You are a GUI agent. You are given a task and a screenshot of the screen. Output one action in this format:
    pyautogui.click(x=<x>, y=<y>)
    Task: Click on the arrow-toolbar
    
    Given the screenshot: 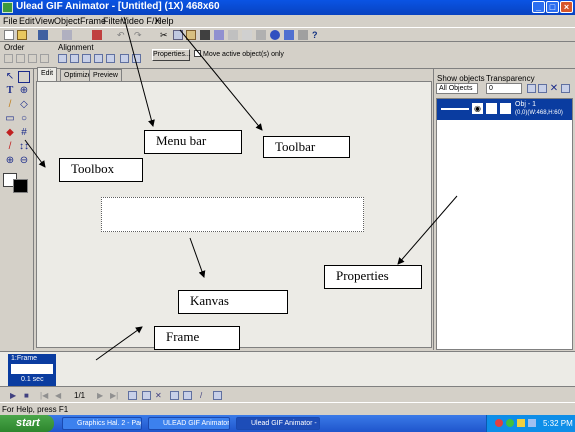 What is the action you would take?
    pyautogui.click(x=221, y=80)
    